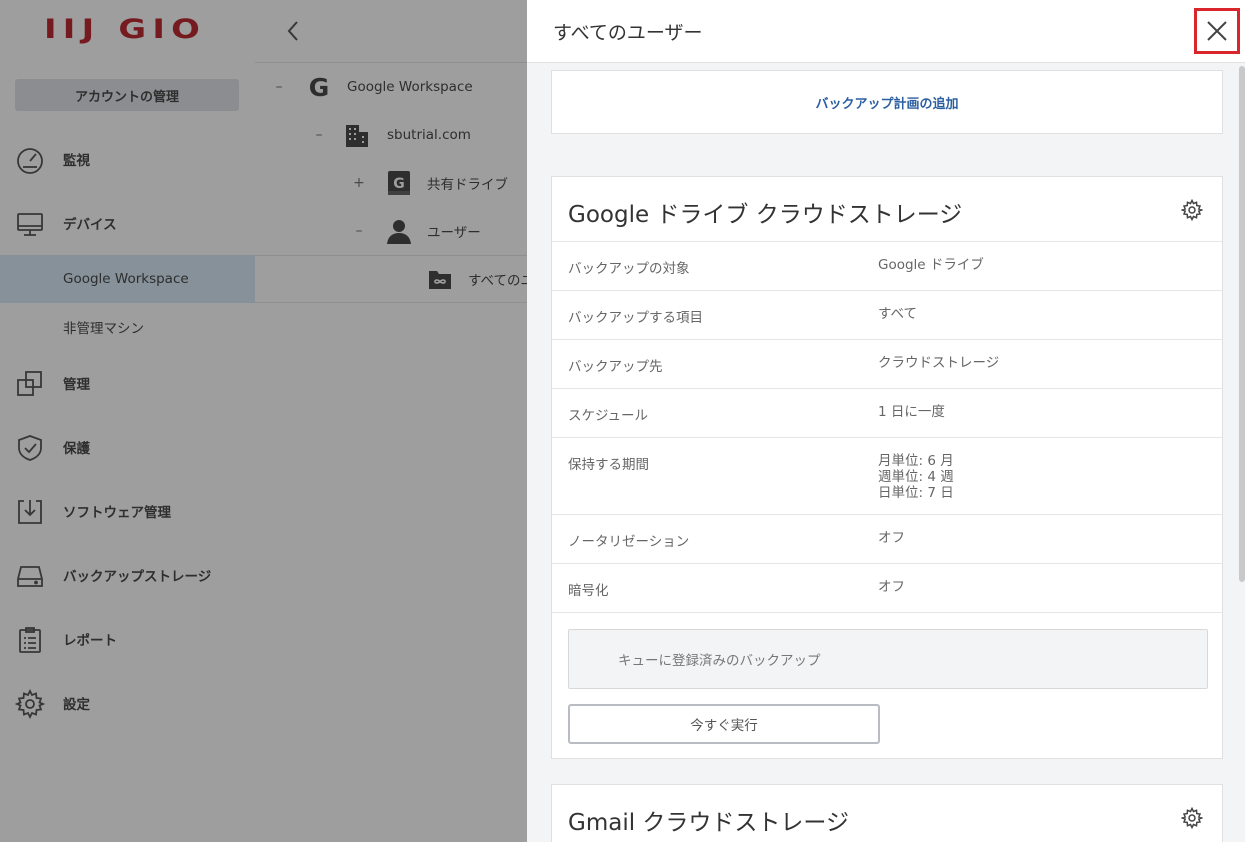  Describe the element at coordinates (765, 215) in the screenshot. I see `card-title: Google ドライブ クラウドストレージ` at that location.